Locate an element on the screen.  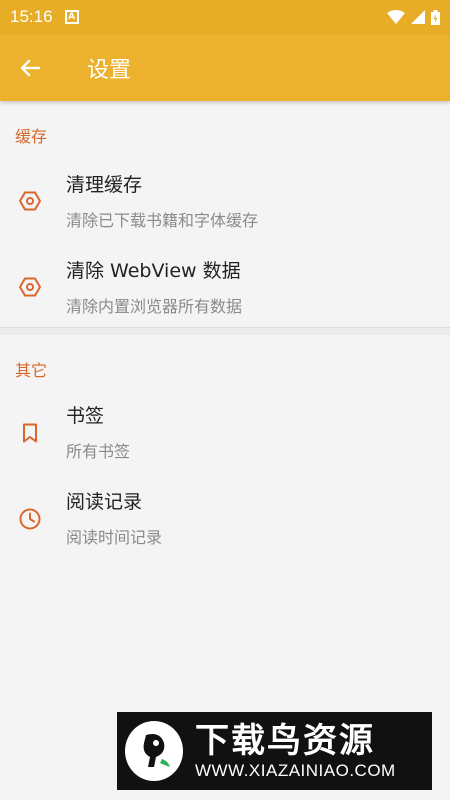
cell-signal-icon is located at coordinates (418, 17).